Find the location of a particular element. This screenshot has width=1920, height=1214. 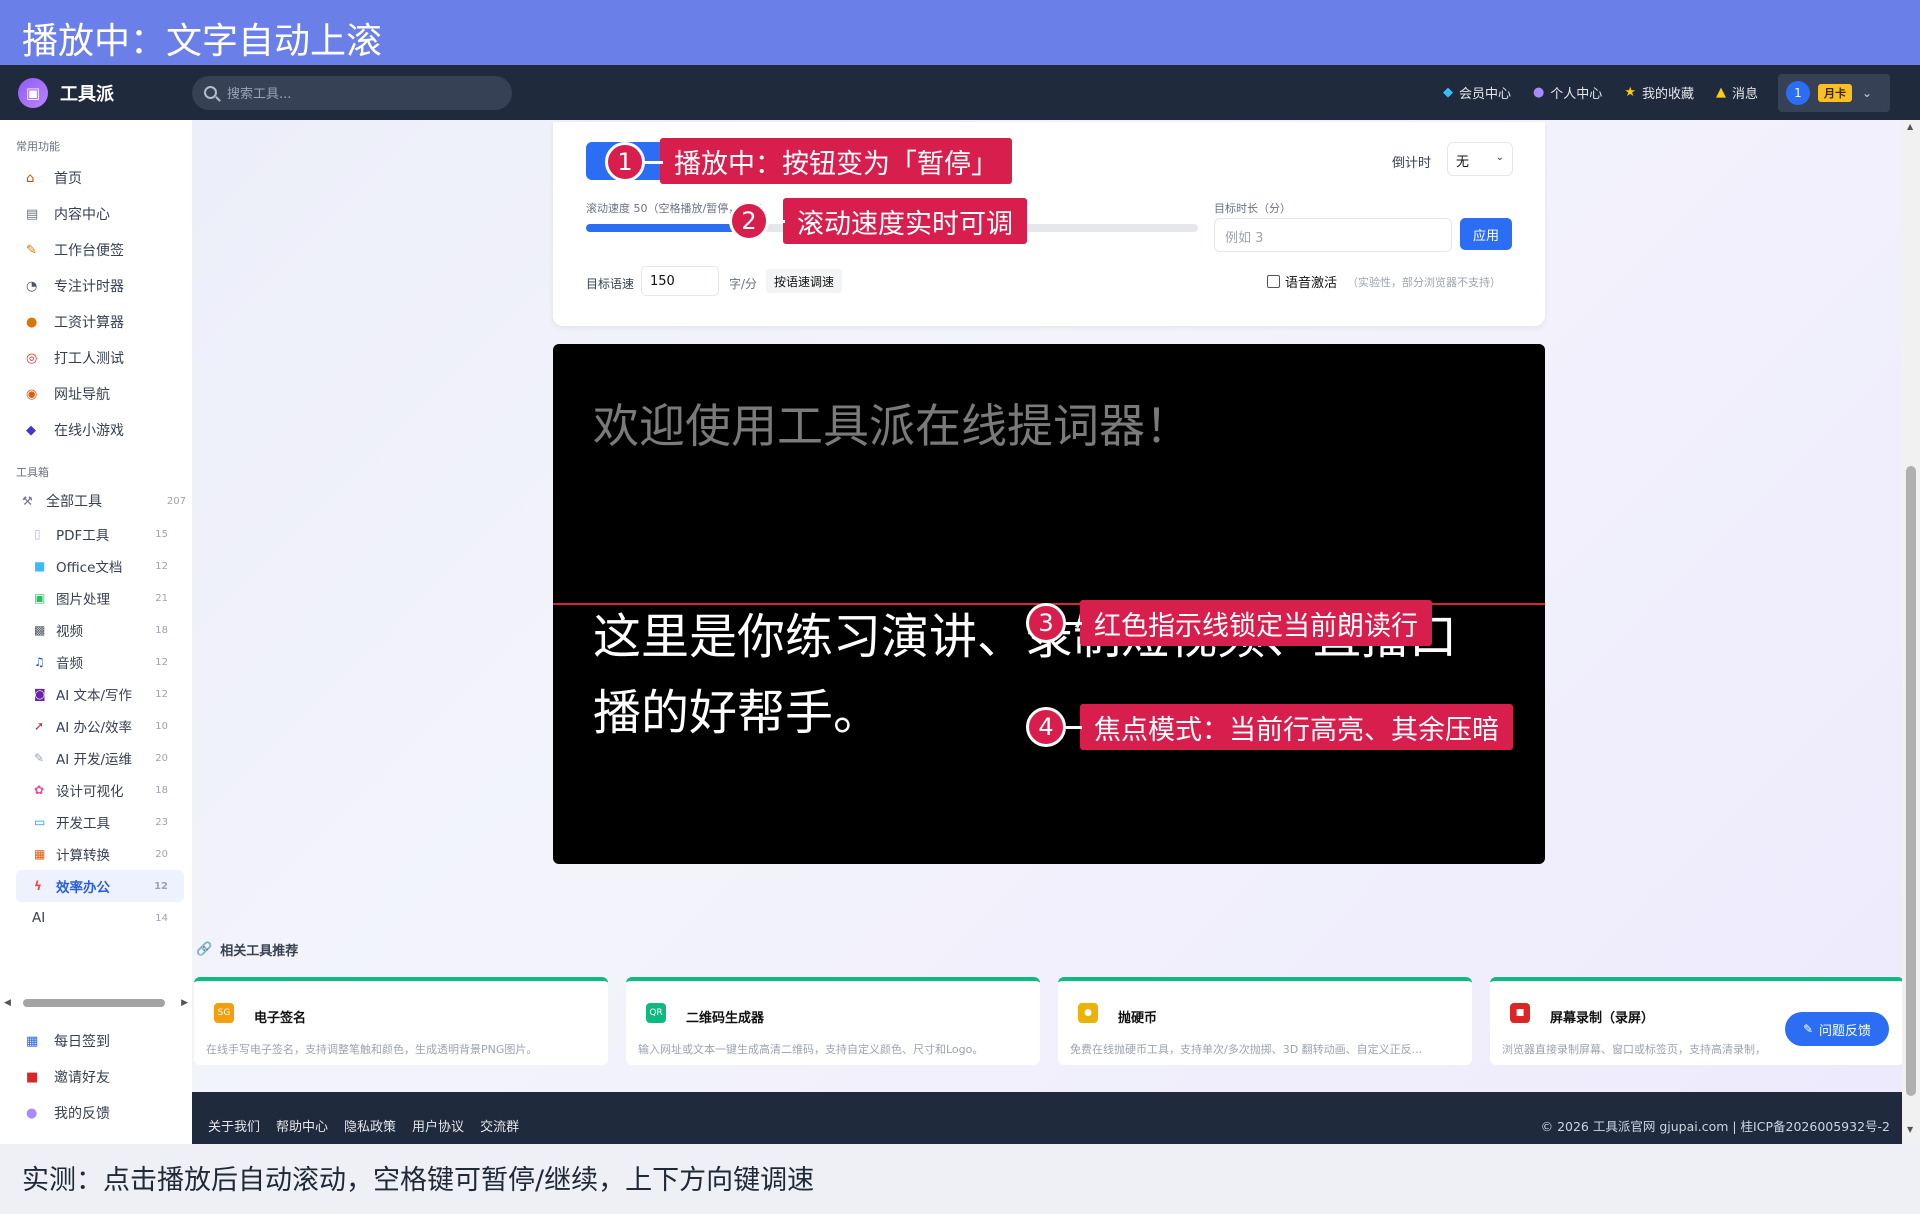

sidebar-item-label: AI 开发/运维 is located at coordinates (94, 760).